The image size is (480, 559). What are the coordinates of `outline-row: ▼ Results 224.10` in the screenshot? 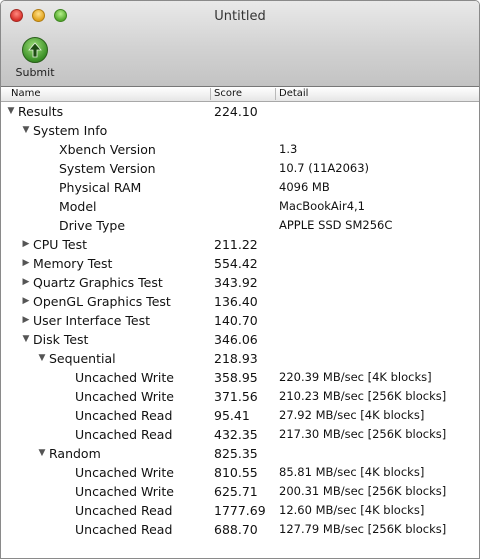 It's located at (240, 111).